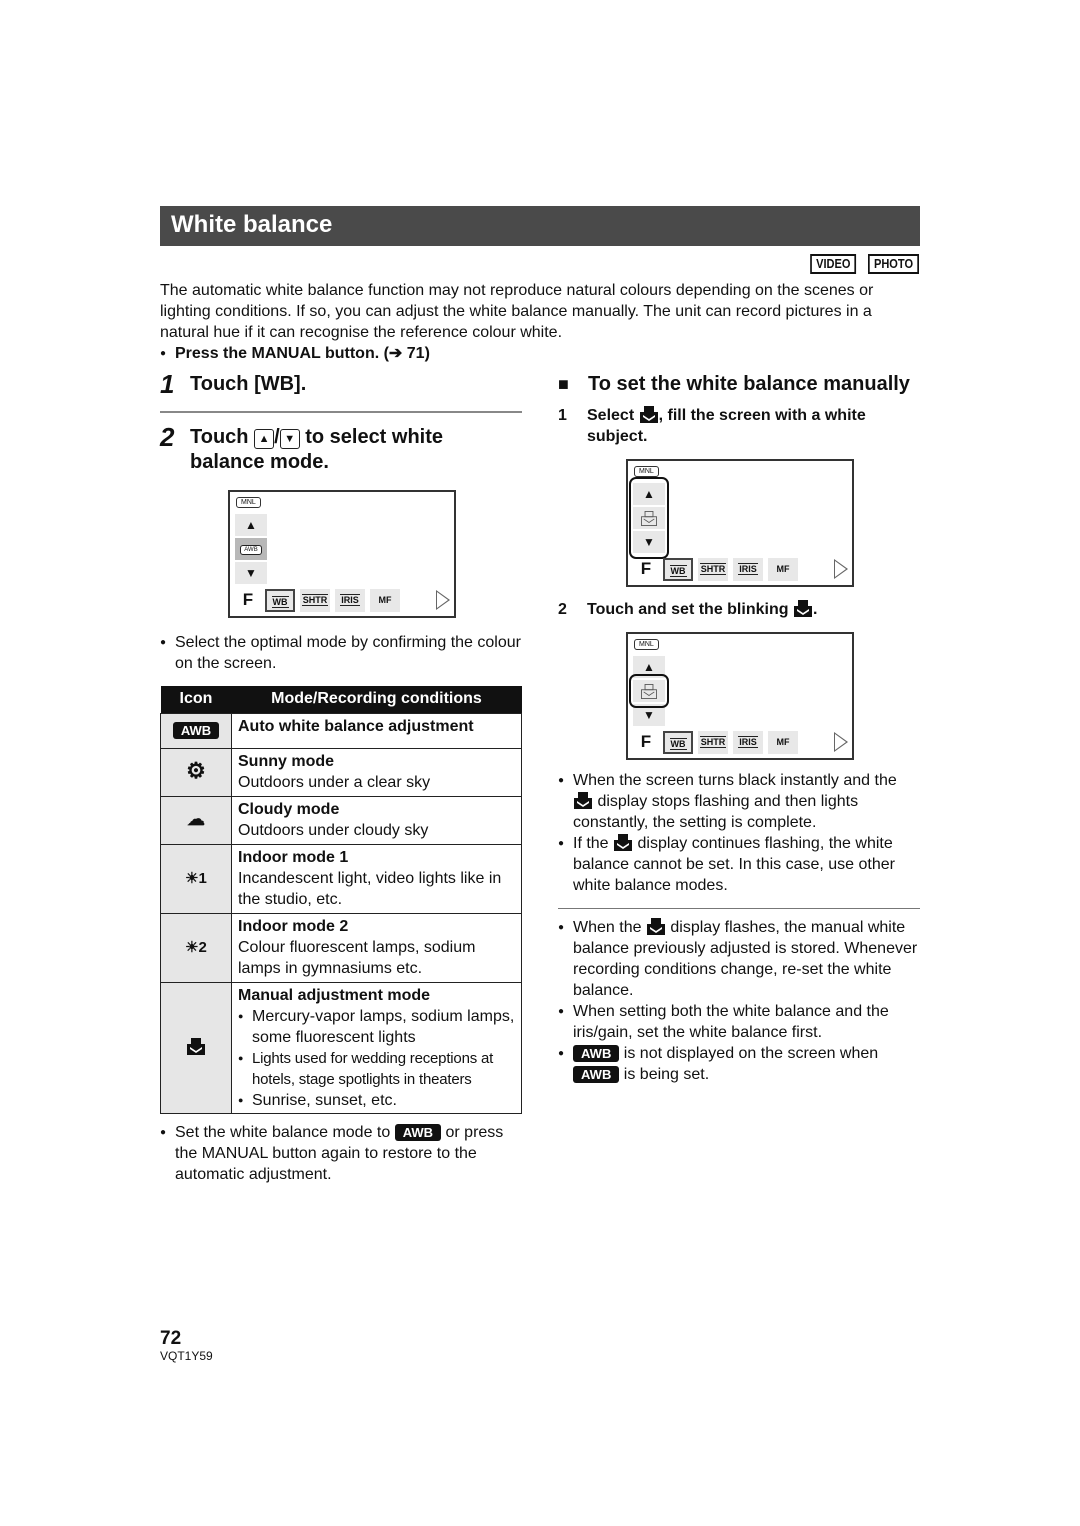 The height and width of the screenshot is (1526, 1080). Describe the element at coordinates (832, 264) in the screenshot. I see `video-mode-badge: VIDEO` at that location.